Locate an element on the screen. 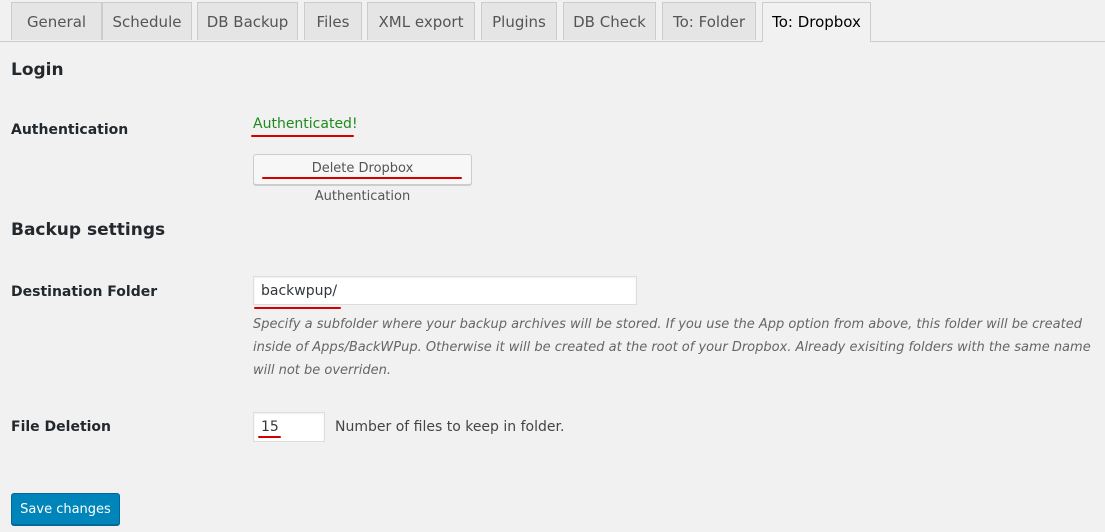 The height and width of the screenshot is (532, 1105). backup-settings-heading: Backup settings is located at coordinates (88, 230).